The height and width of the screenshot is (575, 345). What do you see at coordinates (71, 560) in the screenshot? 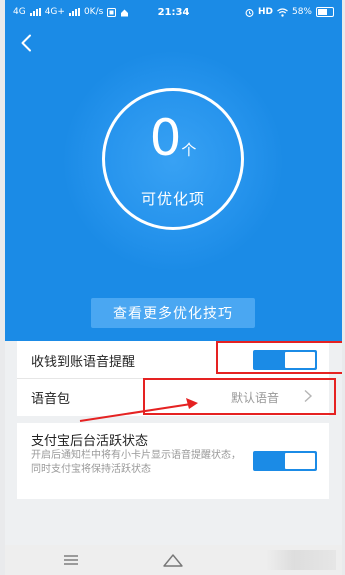
I see `menu-icon` at bounding box center [71, 560].